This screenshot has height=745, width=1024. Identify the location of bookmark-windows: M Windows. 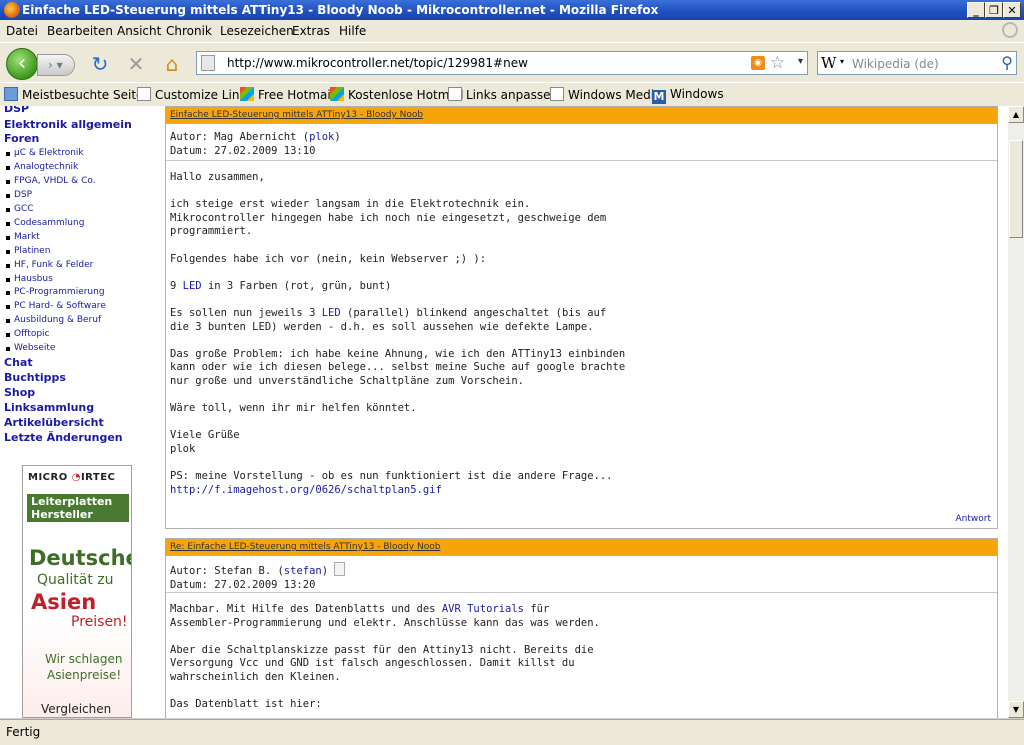
(688, 95).